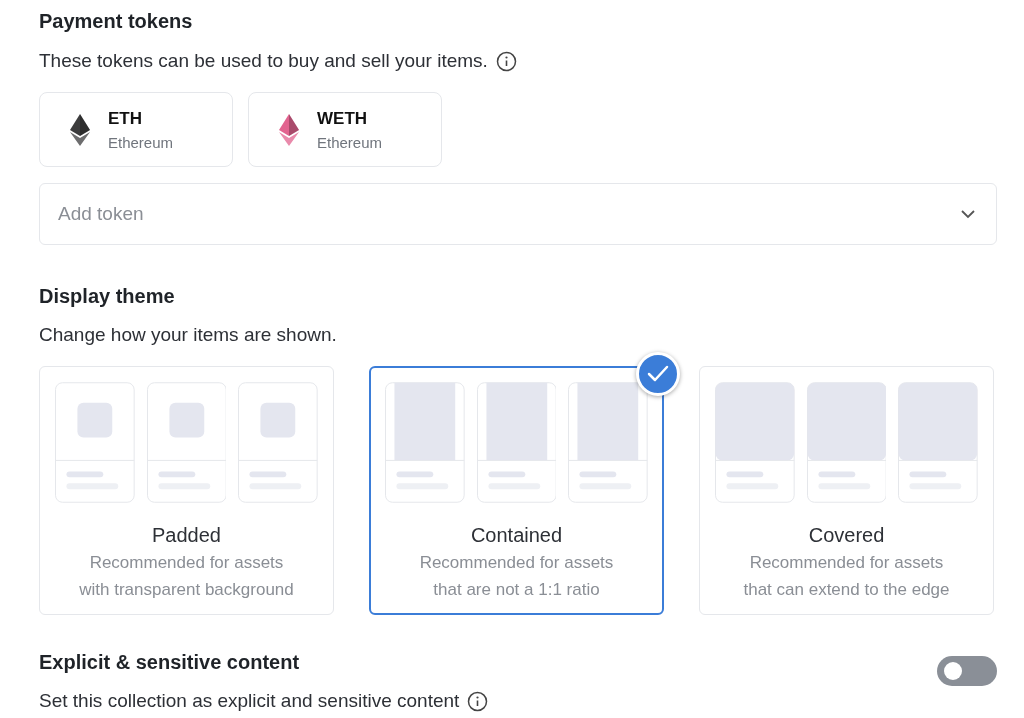  Describe the element at coordinates (658, 374) in the screenshot. I see `checkmark-icon` at that location.